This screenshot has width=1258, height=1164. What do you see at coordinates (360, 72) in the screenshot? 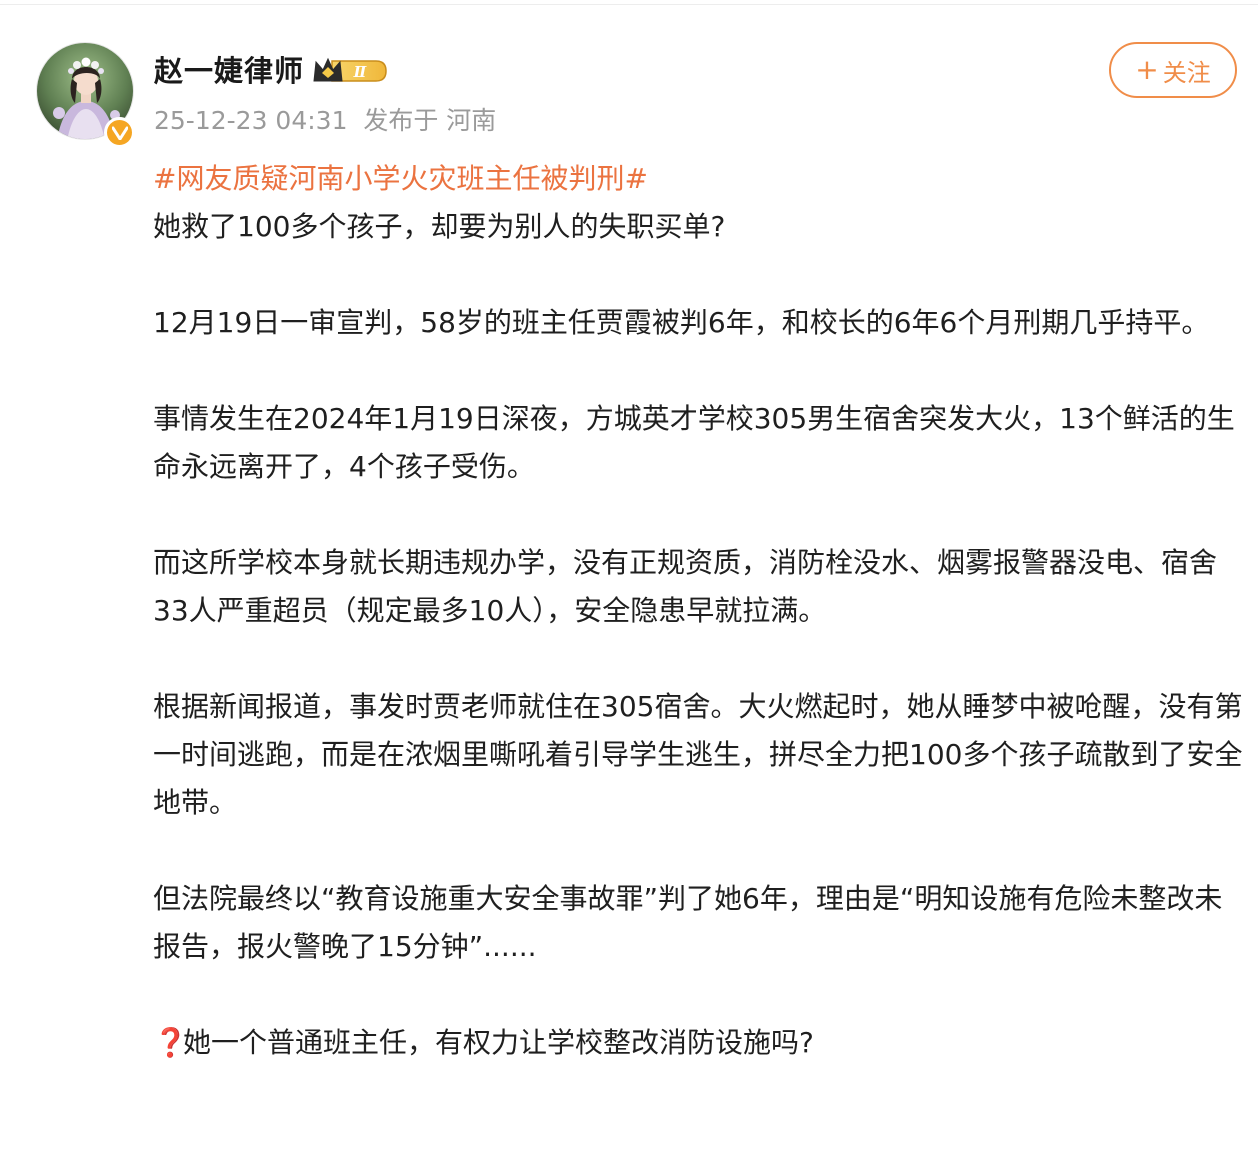
I see `vip-level-text: Ⅱ` at bounding box center [360, 72].